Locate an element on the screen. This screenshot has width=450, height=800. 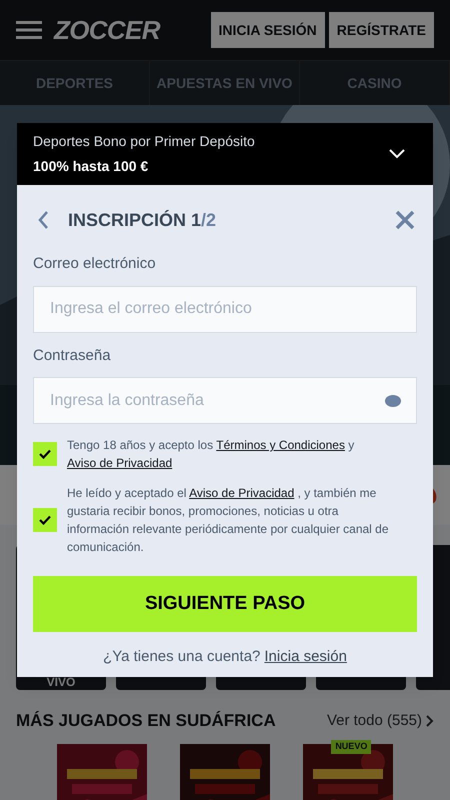
eye-icon is located at coordinates (393, 401).